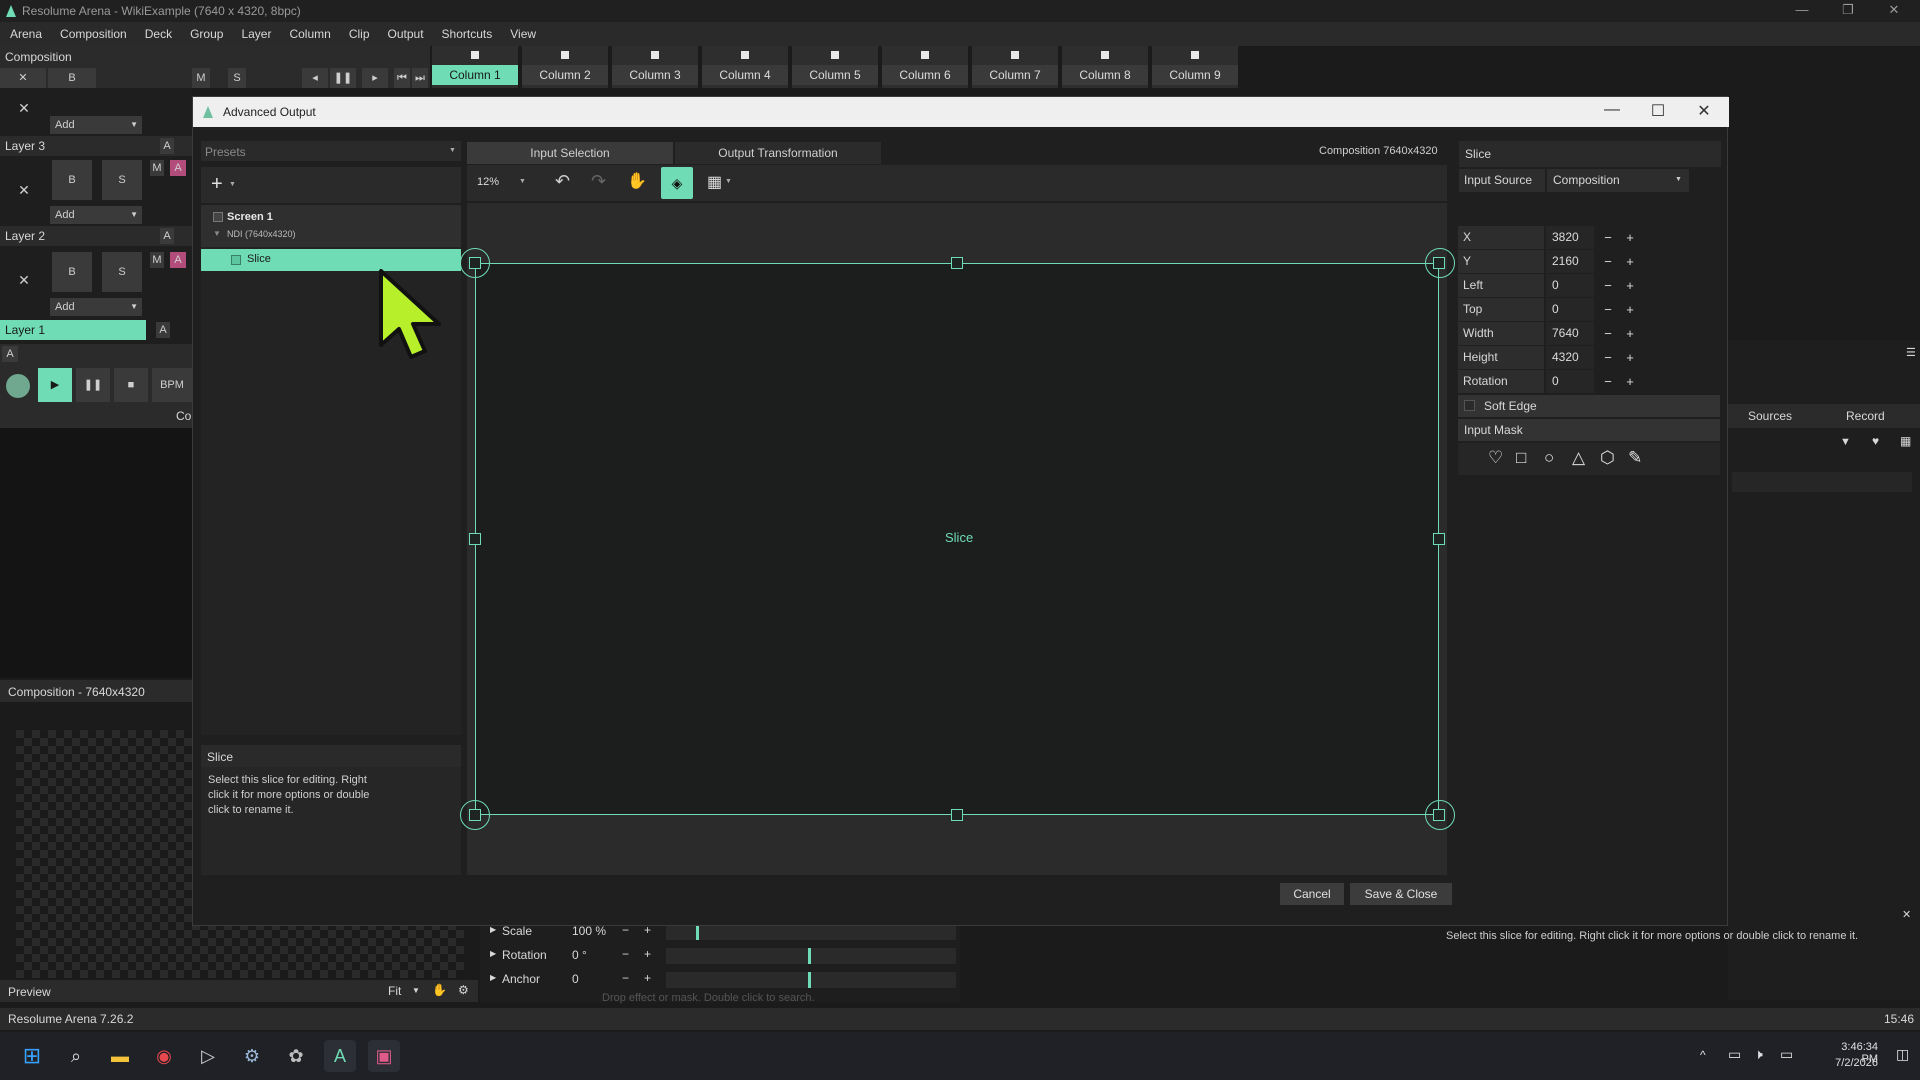 The height and width of the screenshot is (1080, 1920). Describe the element at coordinates (296, 1056) in the screenshot. I see `paint-app-icon: ✿` at that location.